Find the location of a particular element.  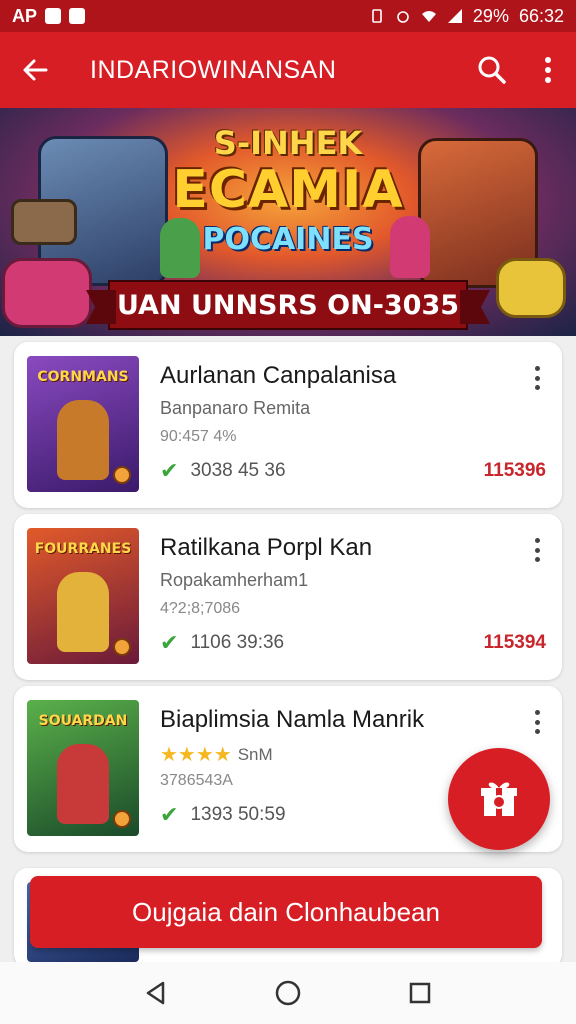

back-button is located at coordinates (35, 70).